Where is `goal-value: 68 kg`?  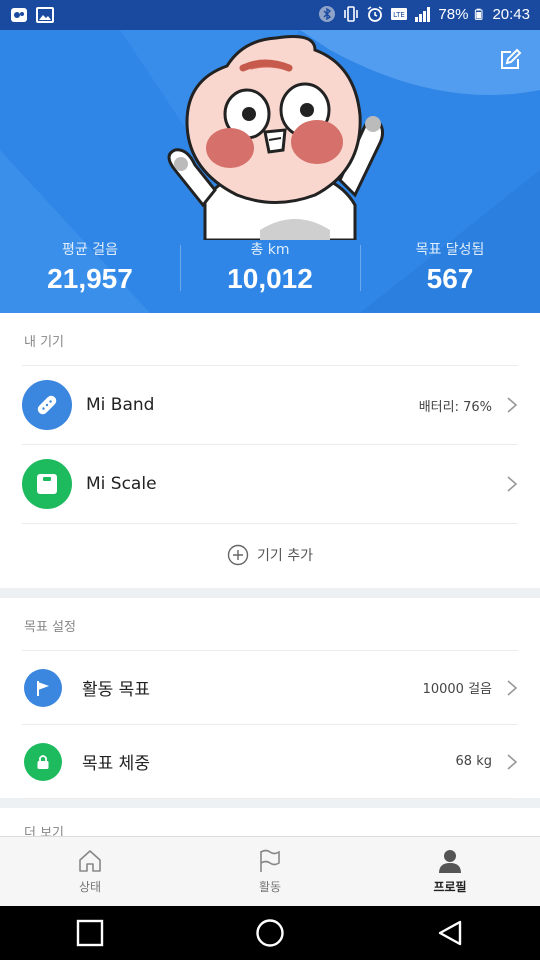
goal-value: 68 kg is located at coordinates (473, 761).